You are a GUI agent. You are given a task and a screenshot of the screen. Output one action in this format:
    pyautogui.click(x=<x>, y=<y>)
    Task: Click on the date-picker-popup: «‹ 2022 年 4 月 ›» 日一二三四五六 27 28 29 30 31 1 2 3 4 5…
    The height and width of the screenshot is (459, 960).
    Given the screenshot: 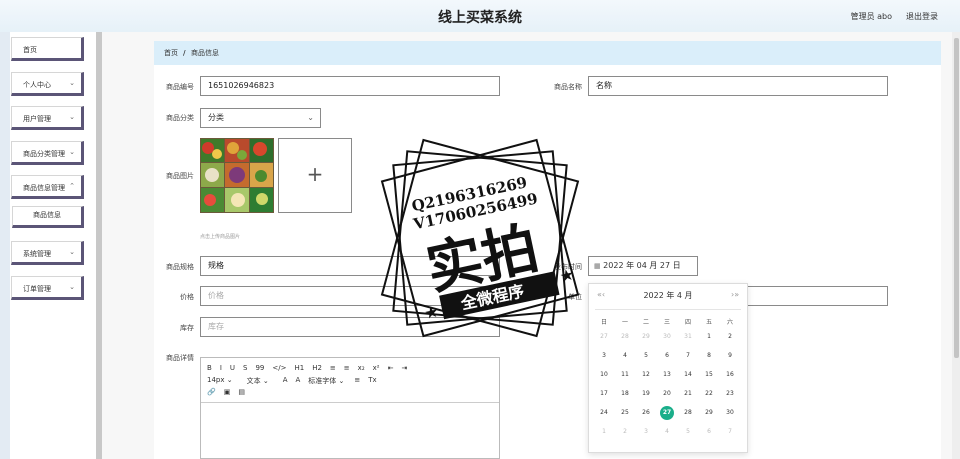 What is the action you would take?
    pyautogui.click(x=668, y=368)
    